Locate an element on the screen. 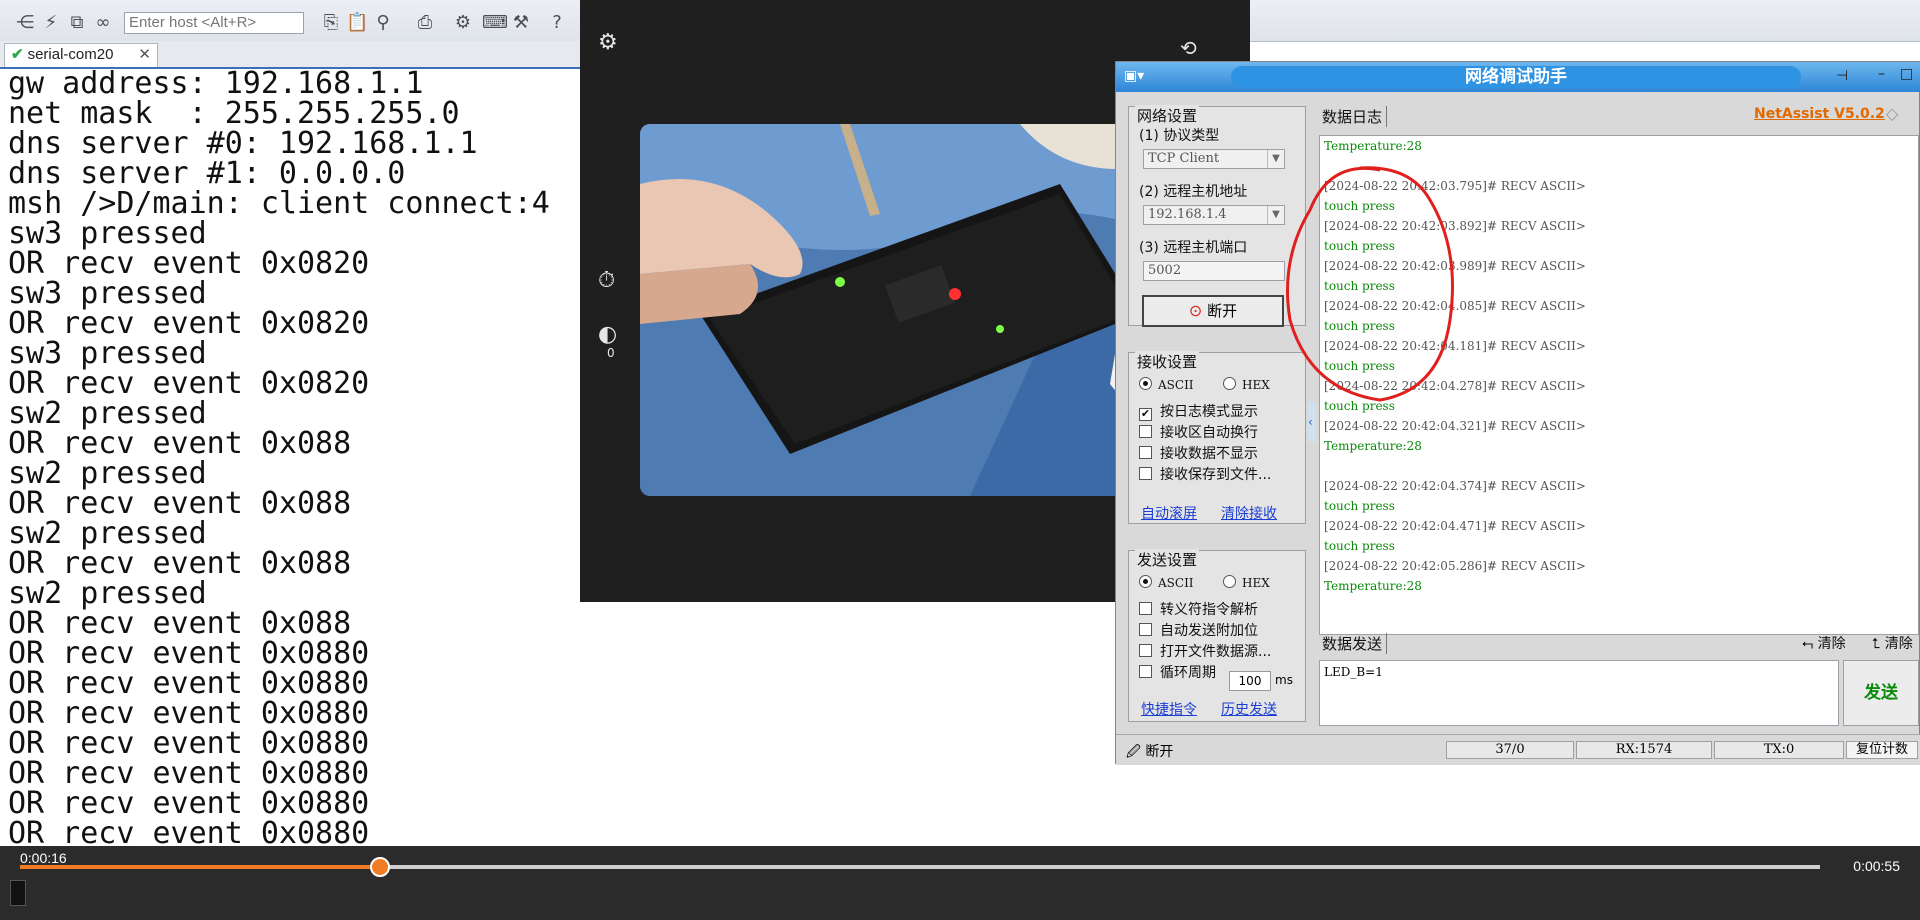 This screenshot has width=1920, height=920. log-line: [2024-08-22 20:42:04.374]# RECV ASCII> is located at coordinates (1455, 486).